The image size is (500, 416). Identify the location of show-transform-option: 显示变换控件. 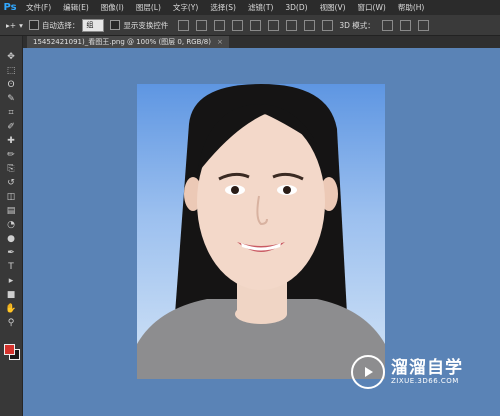
(139, 25).